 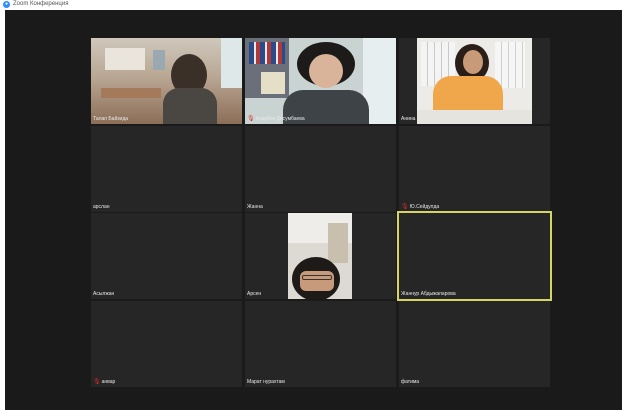 What do you see at coordinates (266, 382) in the screenshot?
I see `participant-name: Марат нурахтам` at bounding box center [266, 382].